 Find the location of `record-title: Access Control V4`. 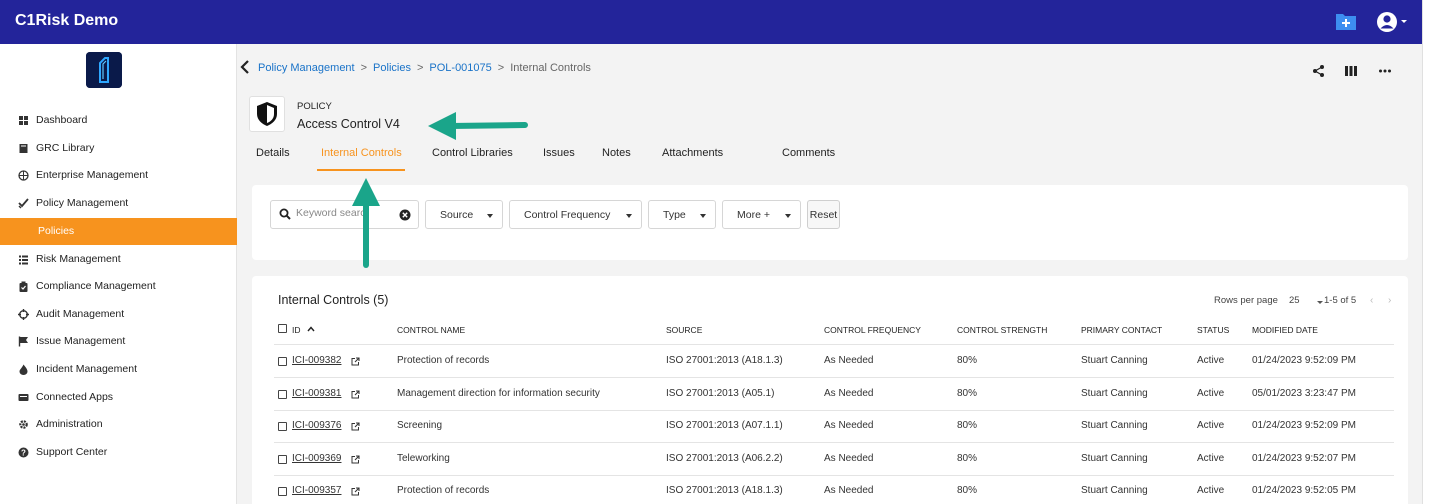

record-title: Access Control V4 is located at coordinates (348, 124).